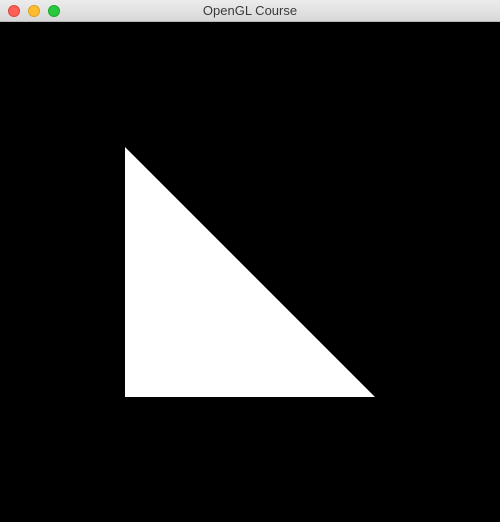 The height and width of the screenshot is (522, 500). I want to click on title-bar: OpenGL Course, so click(250, 11).